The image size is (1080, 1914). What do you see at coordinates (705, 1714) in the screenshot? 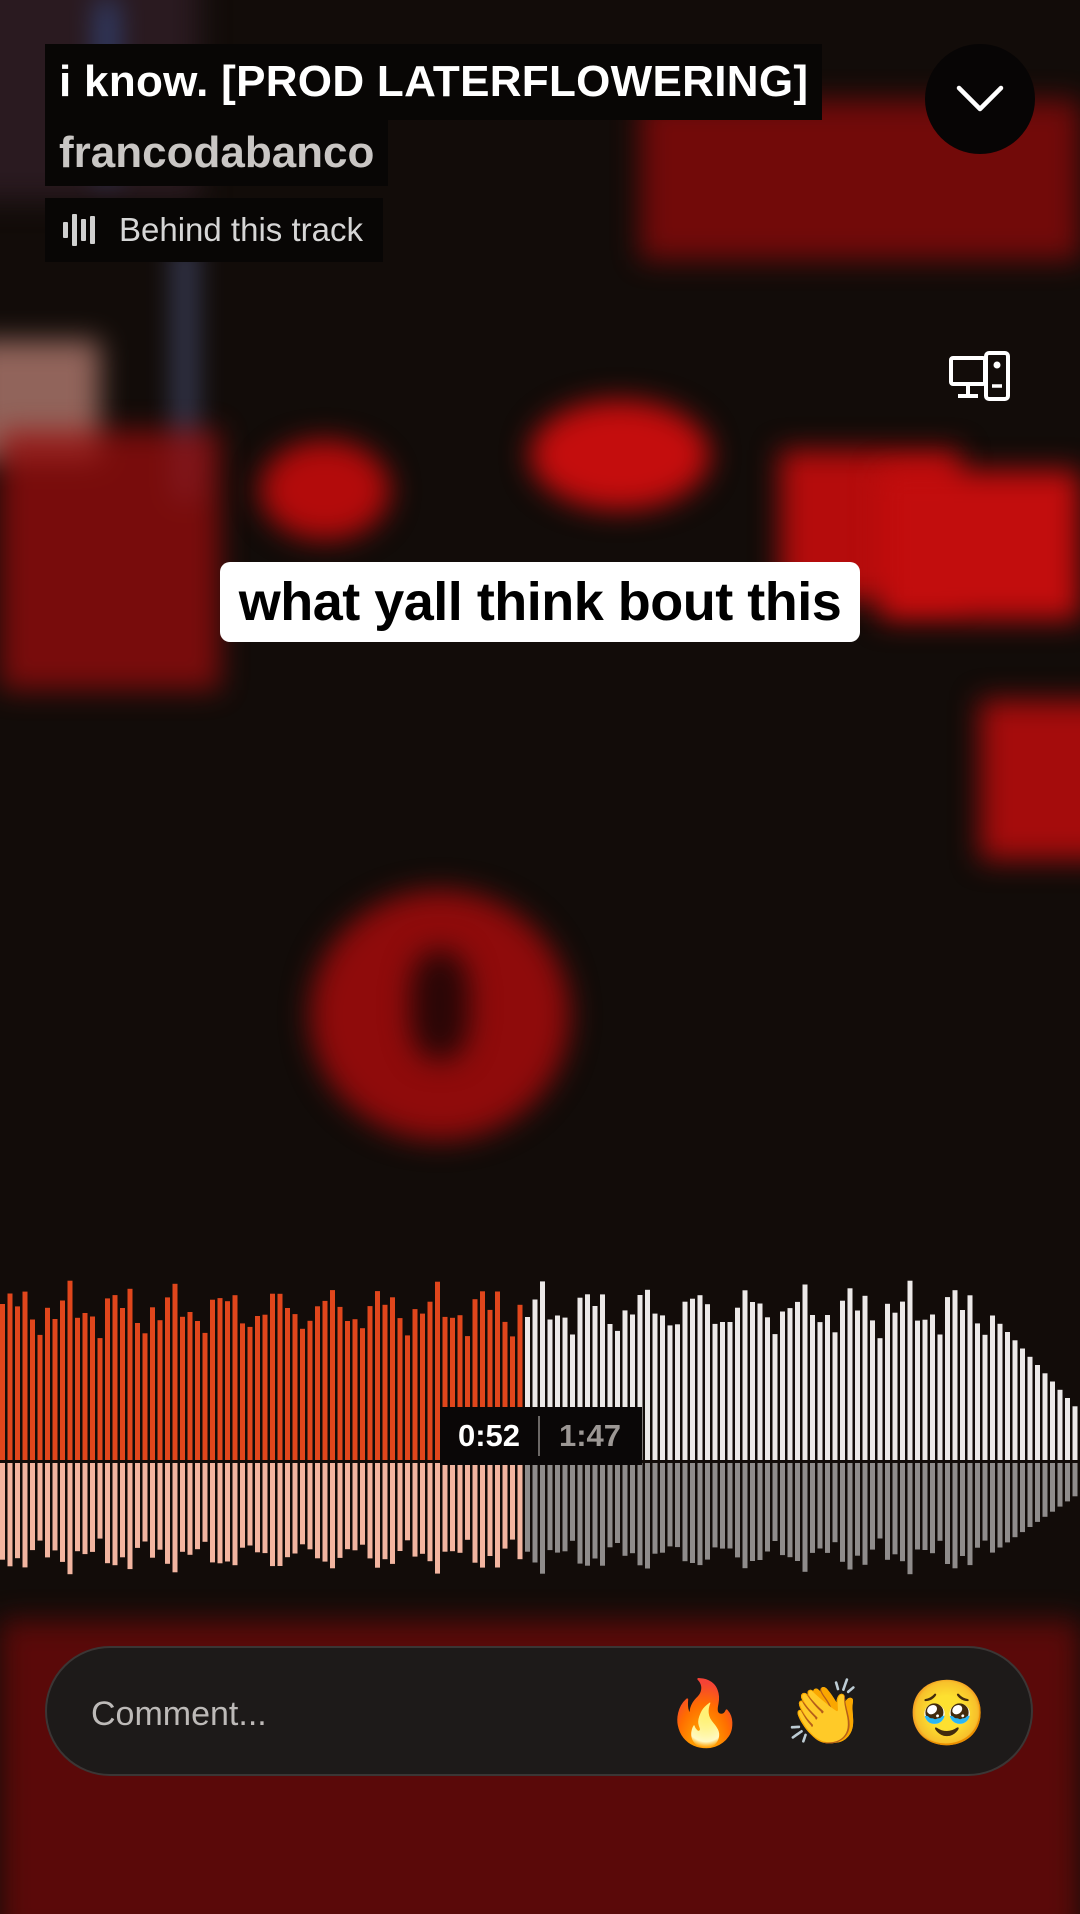
I see `fire-reaction-button: 🔥` at bounding box center [705, 1714].